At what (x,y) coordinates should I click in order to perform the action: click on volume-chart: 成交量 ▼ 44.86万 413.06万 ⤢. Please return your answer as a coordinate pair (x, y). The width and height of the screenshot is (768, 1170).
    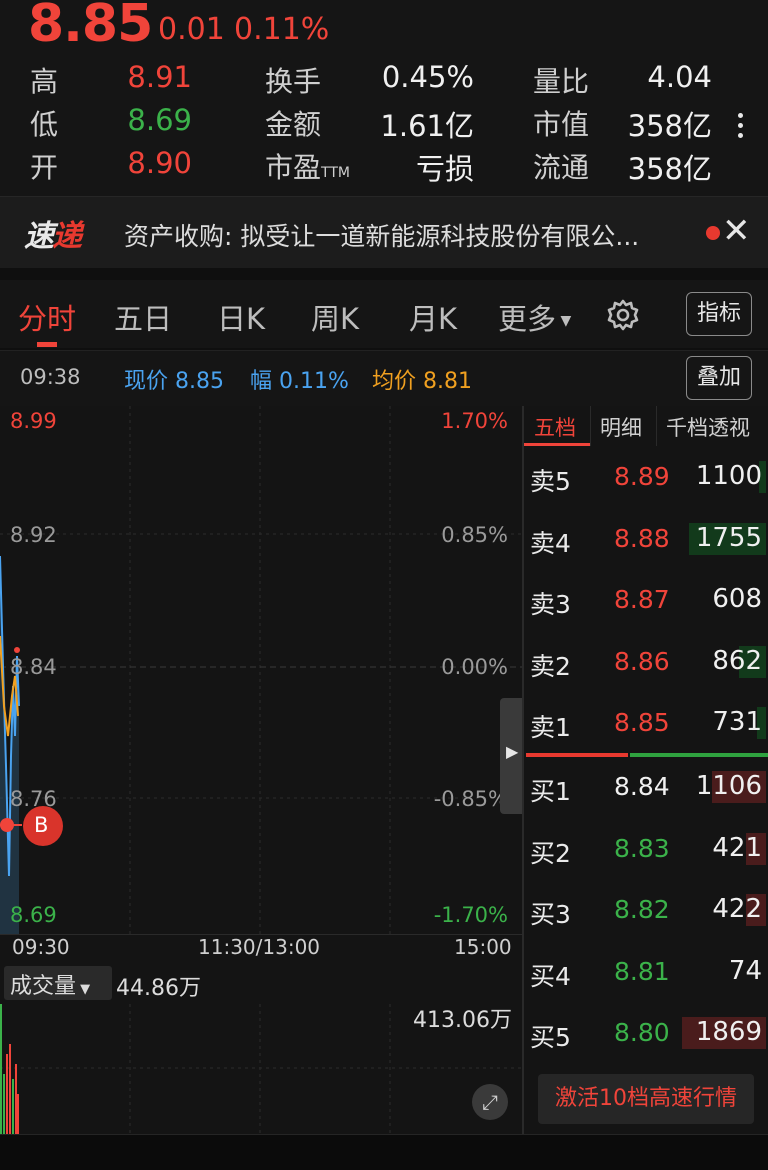
    Looking at the image, I should click on (261, 1049).